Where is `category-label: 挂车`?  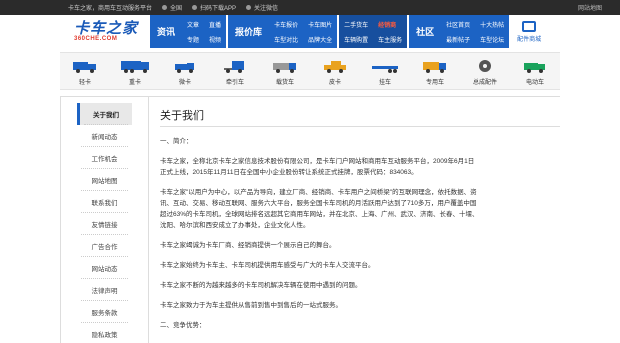 category-label: 挂车 is located at coordinates (384, 82).